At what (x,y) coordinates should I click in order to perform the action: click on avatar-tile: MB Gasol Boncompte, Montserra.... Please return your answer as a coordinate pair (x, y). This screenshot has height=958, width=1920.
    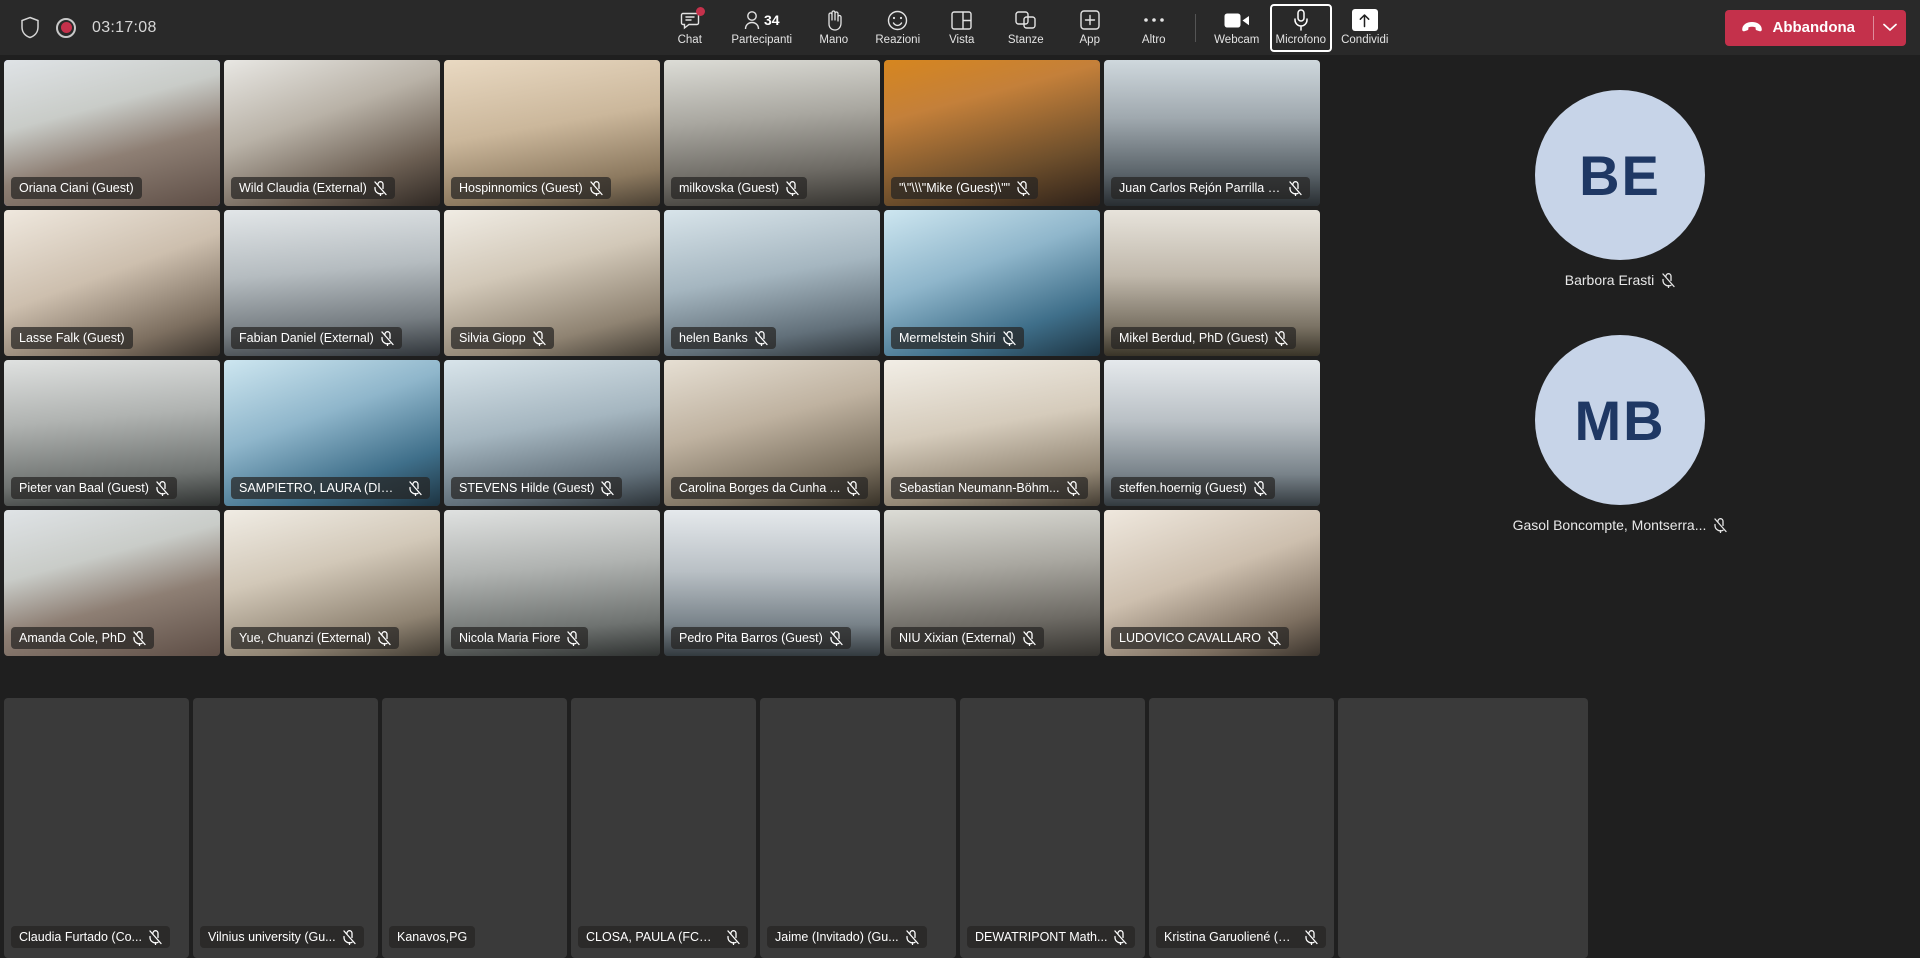
    Looking at the image, I should click on (1620, 434).